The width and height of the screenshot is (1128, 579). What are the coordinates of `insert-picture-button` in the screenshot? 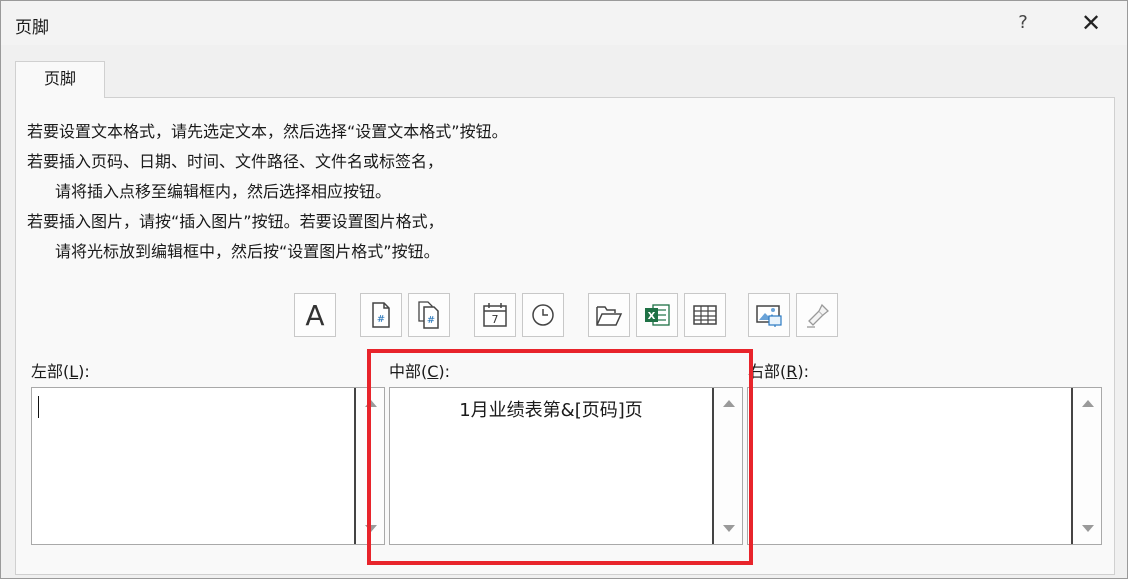 It's located at (769, 315).